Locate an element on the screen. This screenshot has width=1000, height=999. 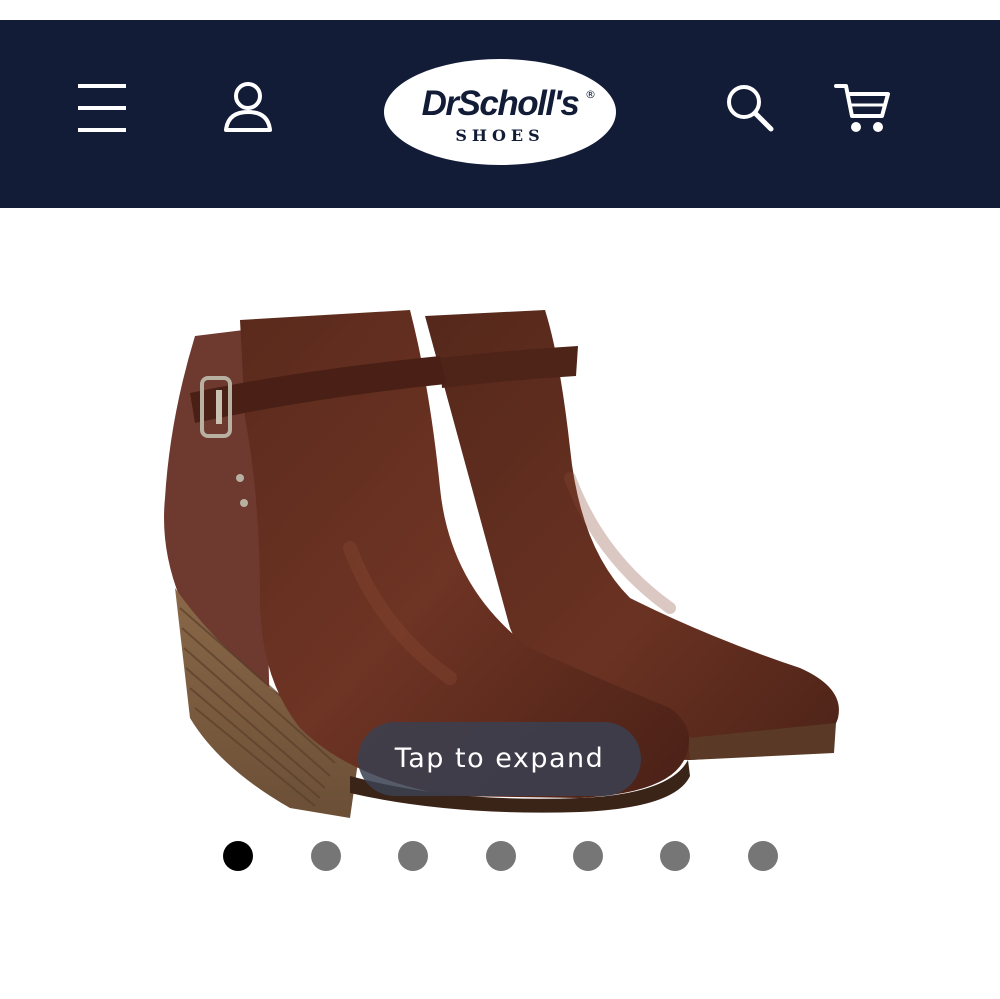
shopping-cart-icon is located at coordinates (862, 108).